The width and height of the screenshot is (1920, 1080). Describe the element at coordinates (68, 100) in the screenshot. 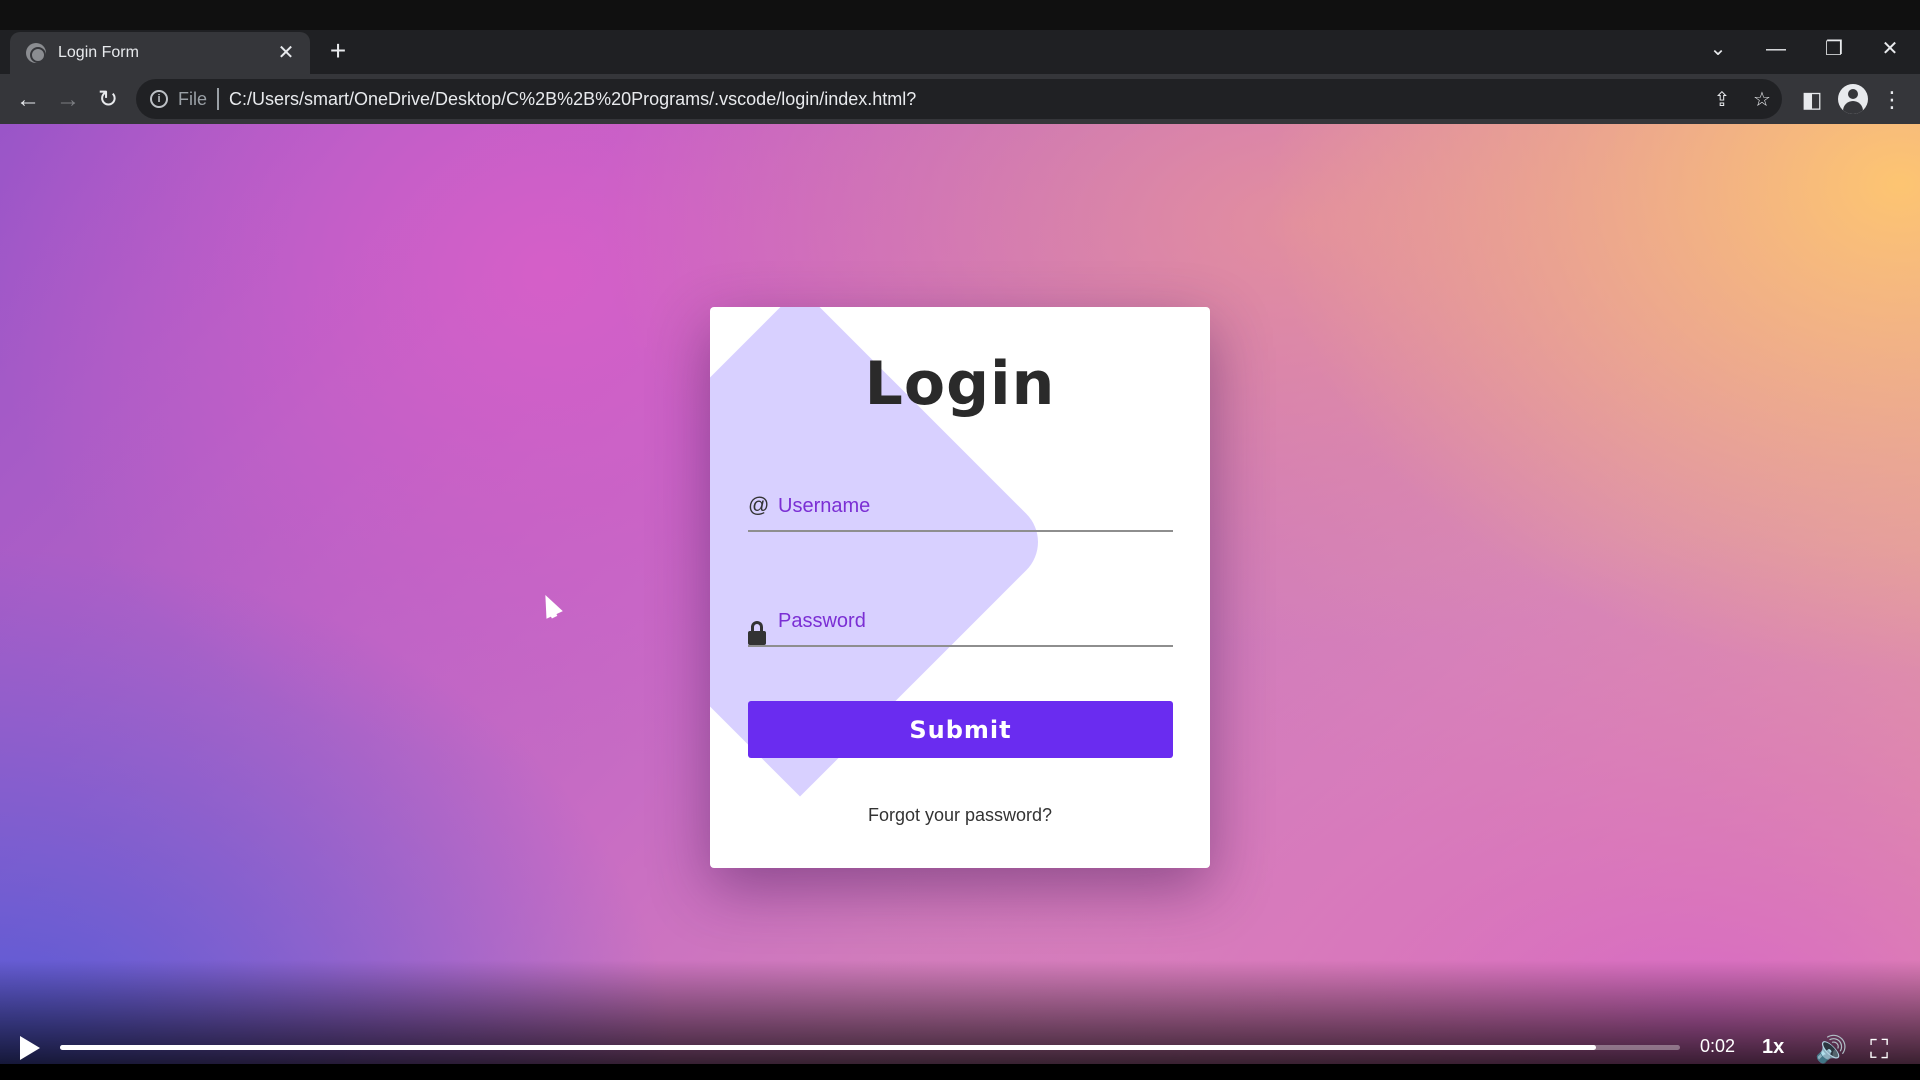

I see `forward-button: →` at that location.